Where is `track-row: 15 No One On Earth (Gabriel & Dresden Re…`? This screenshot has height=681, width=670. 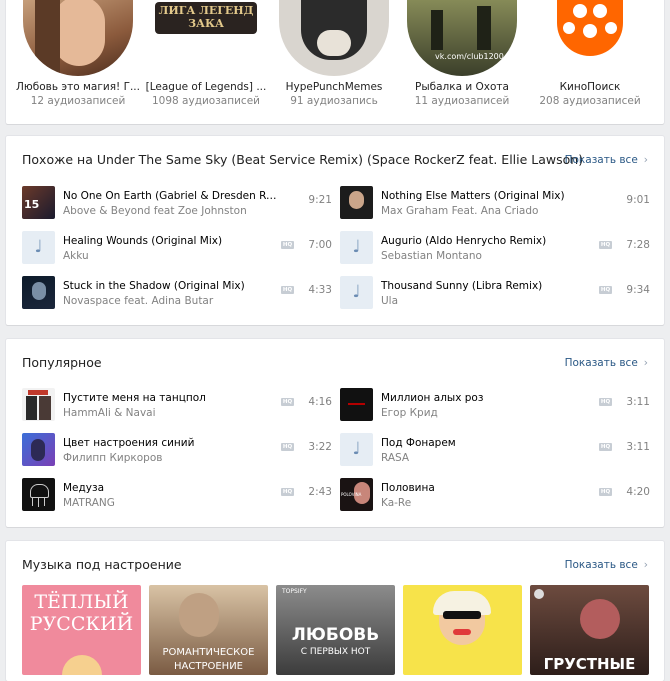 track-row: 15 No One On Earth (Gabriel & Dresden Re… is located at coordinates (177, 204).